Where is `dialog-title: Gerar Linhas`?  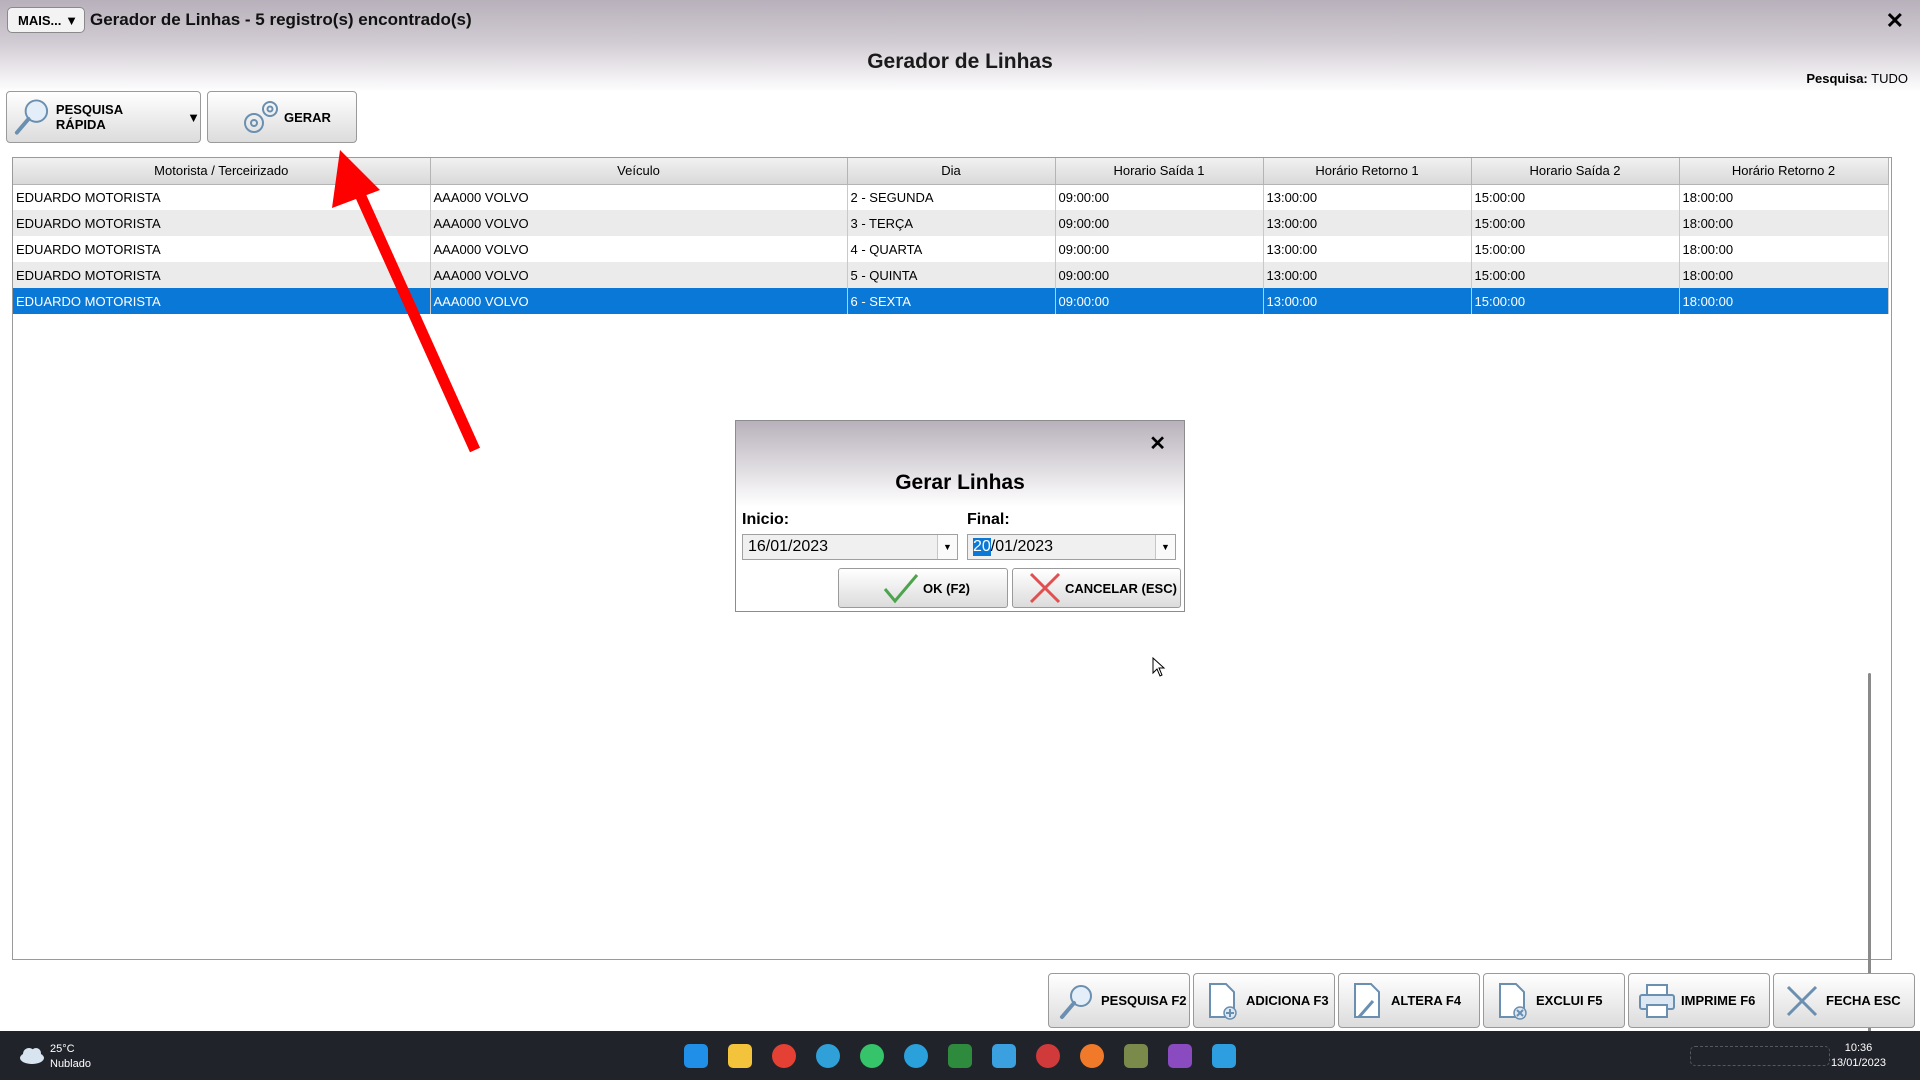 dialog-title: Gerar Linhas is located at coordinates (960, 482).